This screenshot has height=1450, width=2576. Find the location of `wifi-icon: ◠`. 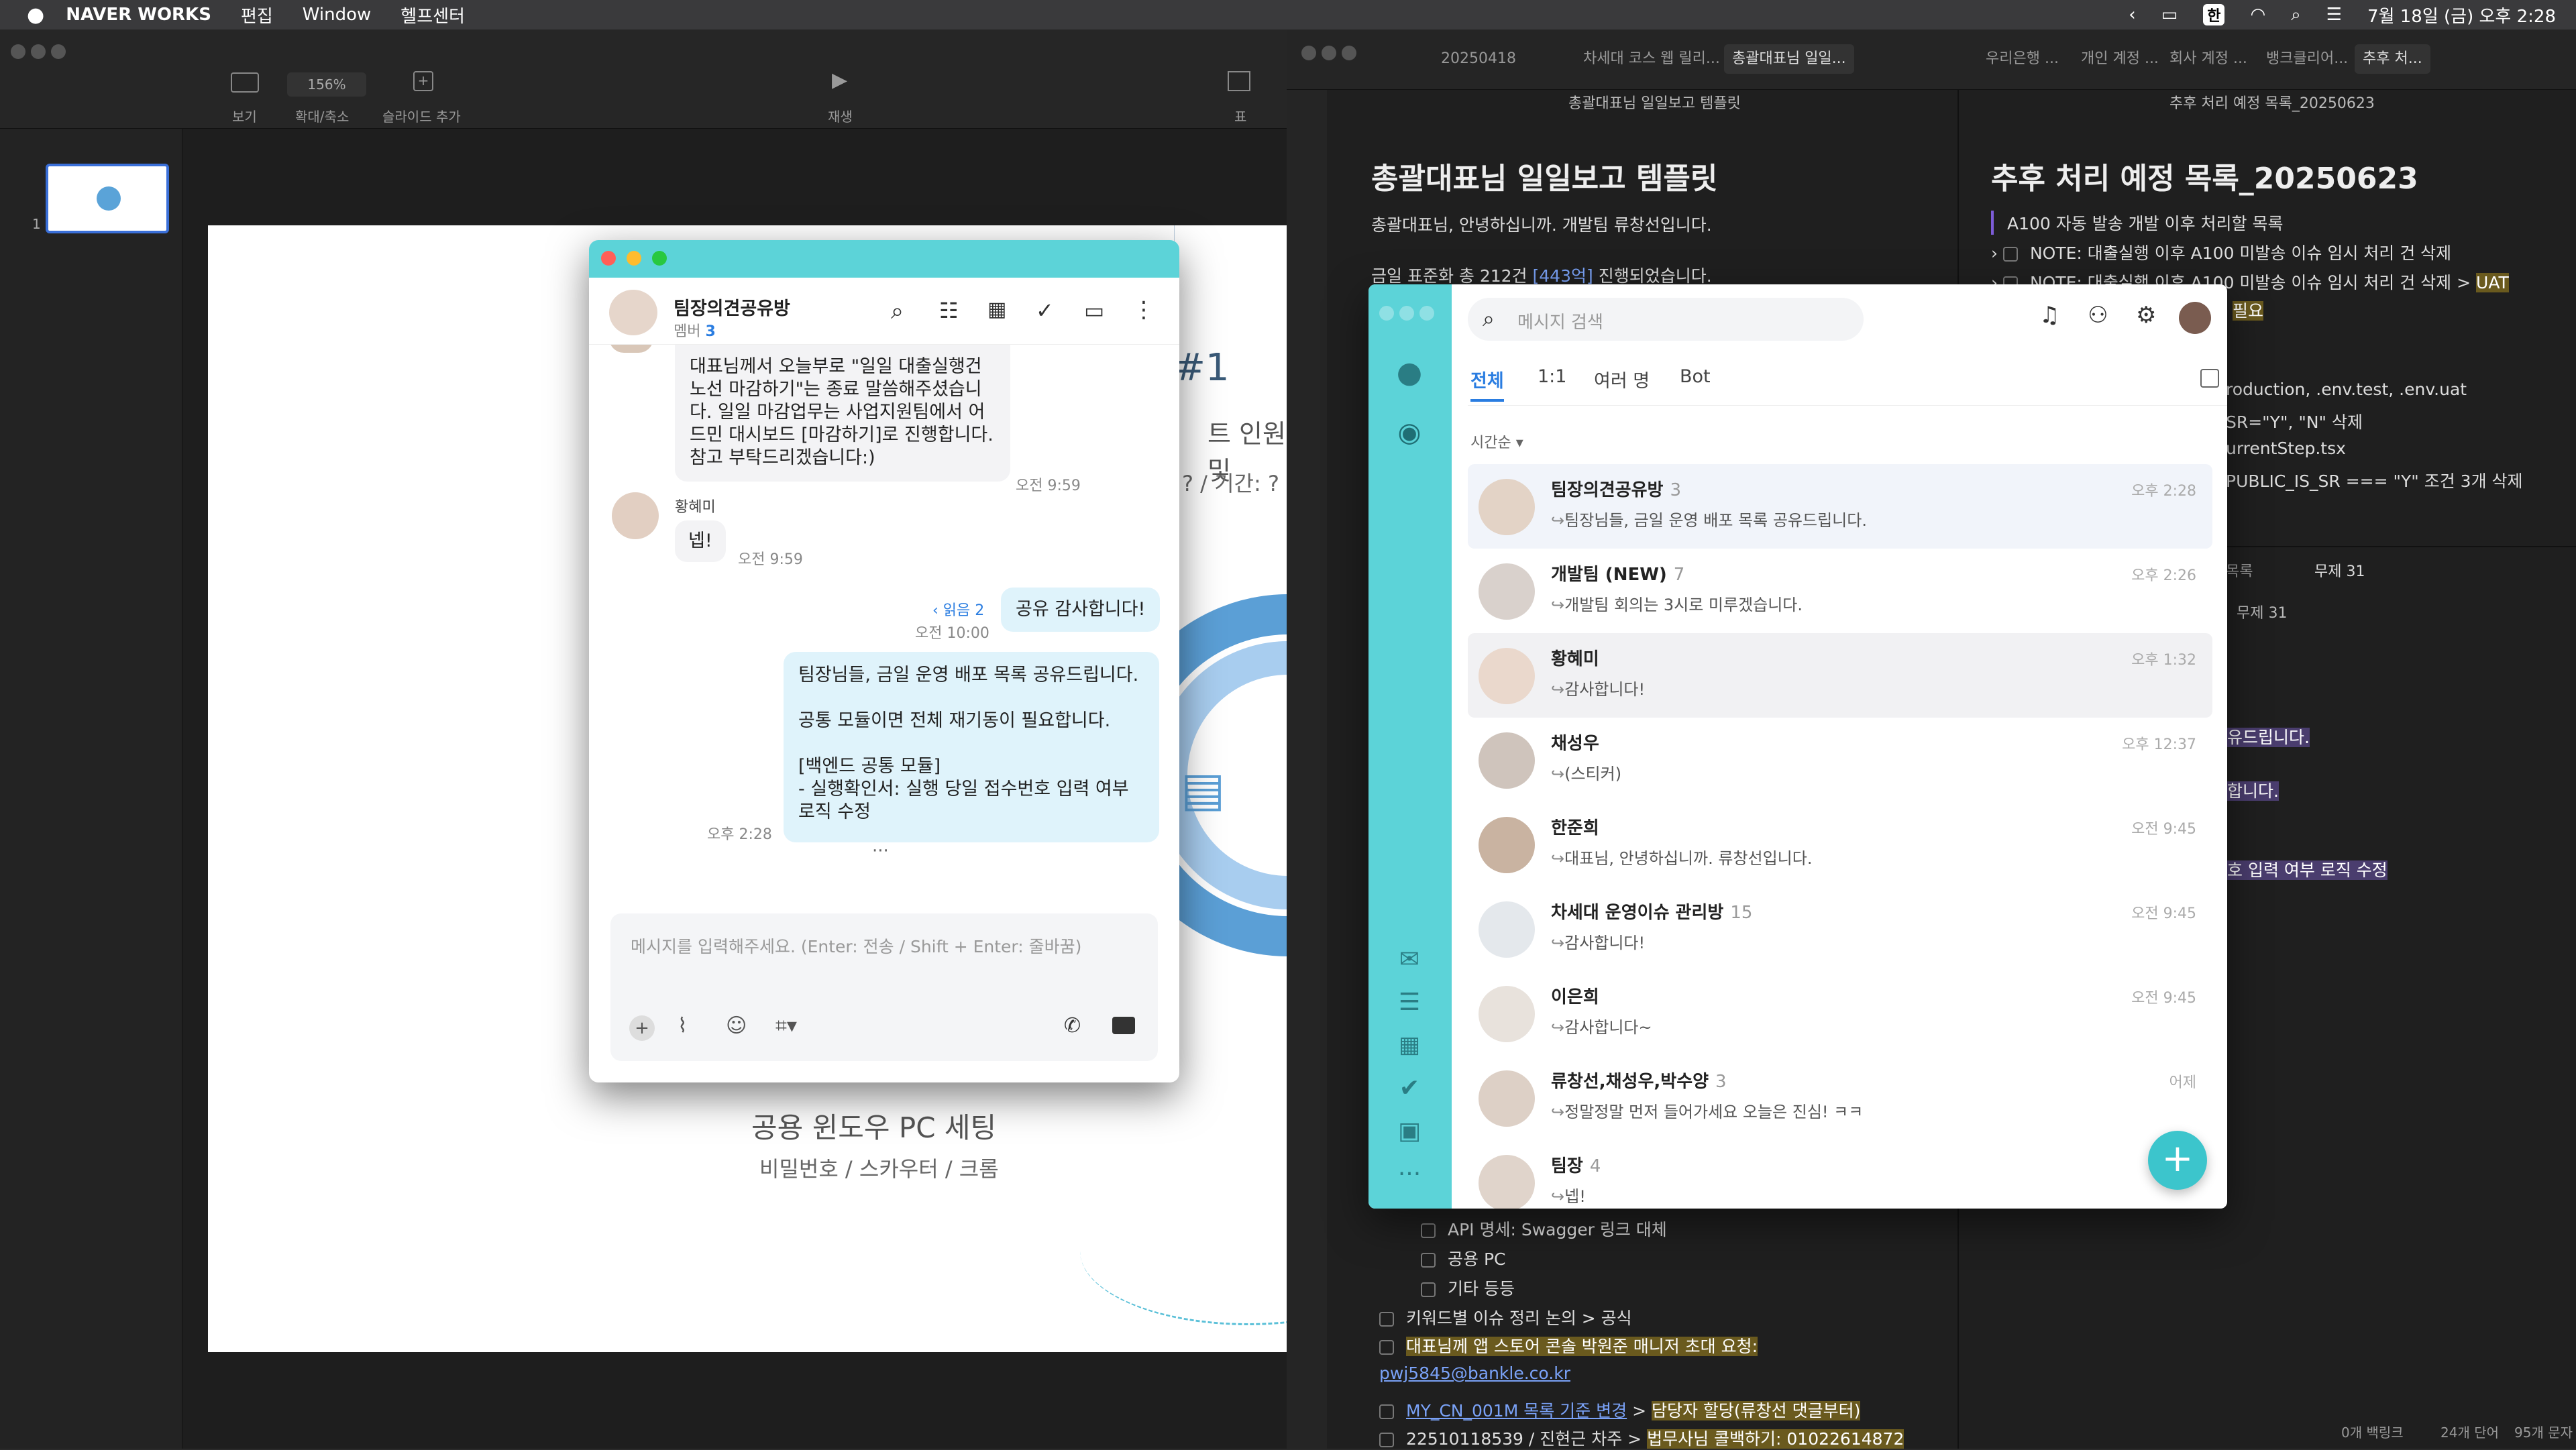

wifi-icon: ◠ is located at coordinates (2257, 15).